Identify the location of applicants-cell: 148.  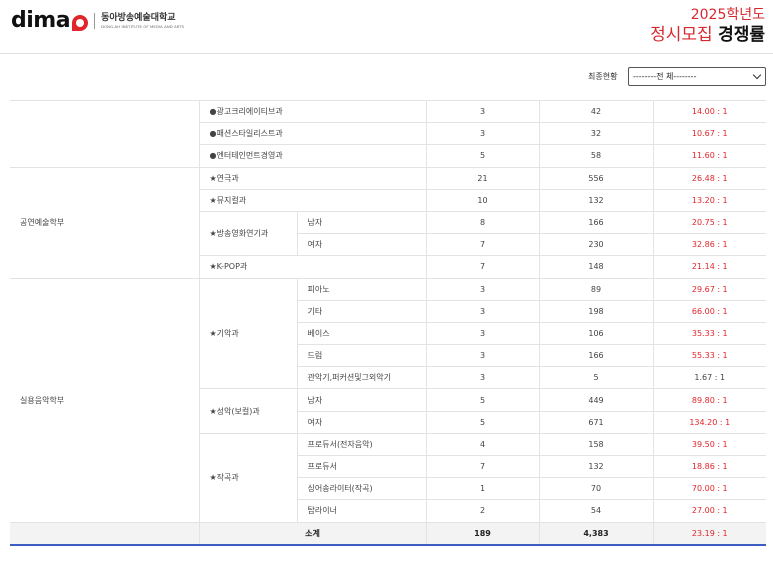
(596, 267).